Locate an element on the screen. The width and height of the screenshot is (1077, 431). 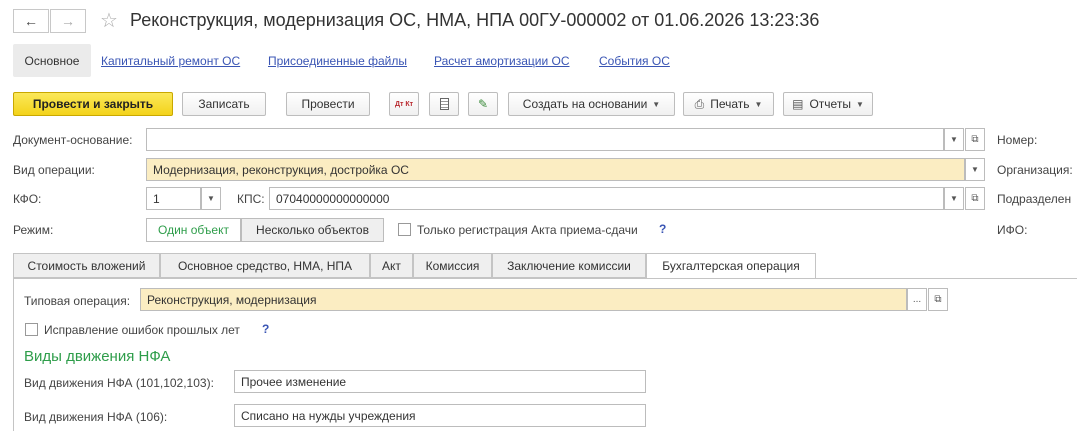
tab-capital-repair: Капитальный ремонт ОС is located at coordinates (170, 61).